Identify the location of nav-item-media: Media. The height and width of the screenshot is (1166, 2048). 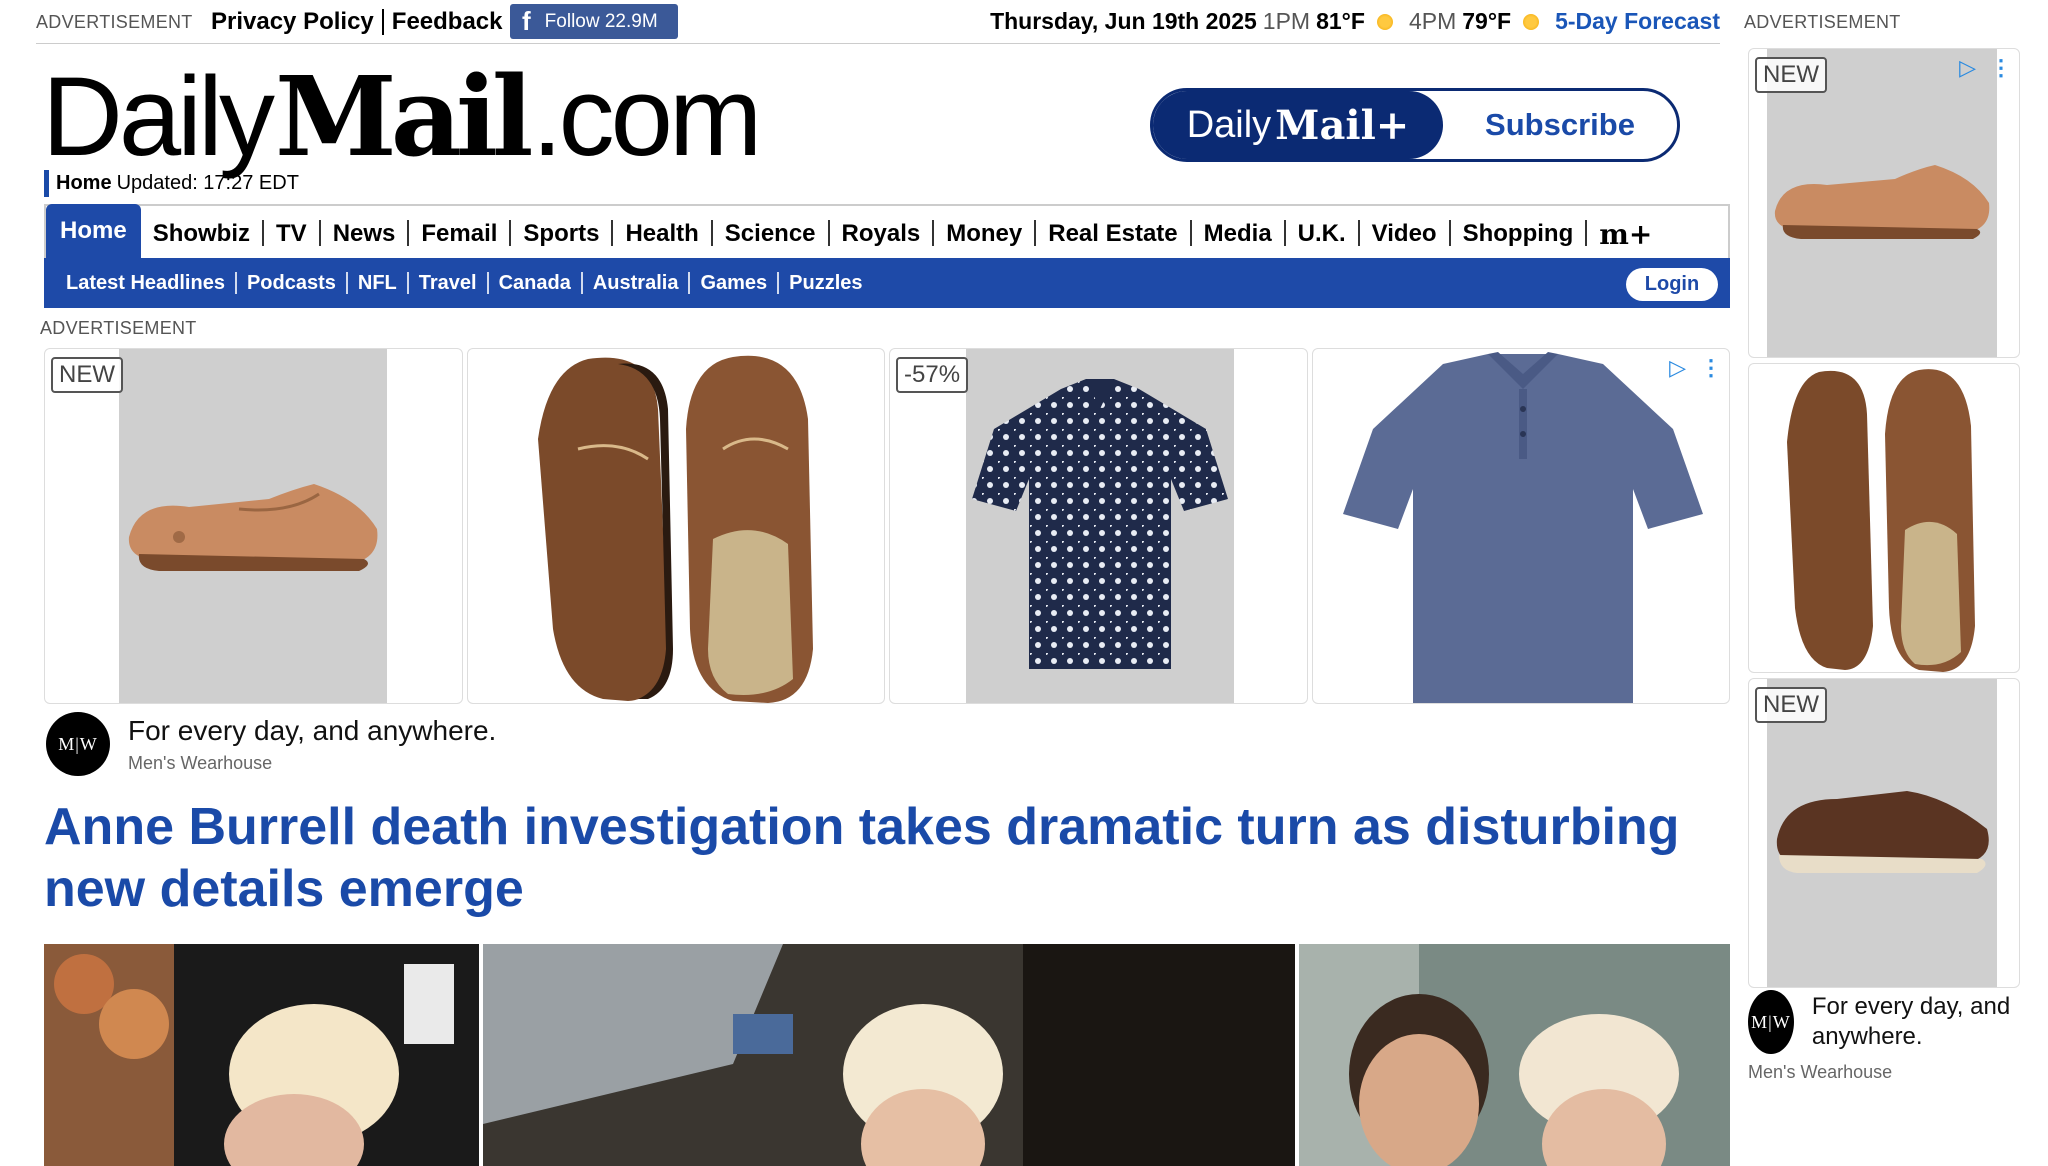
(1238, 234).